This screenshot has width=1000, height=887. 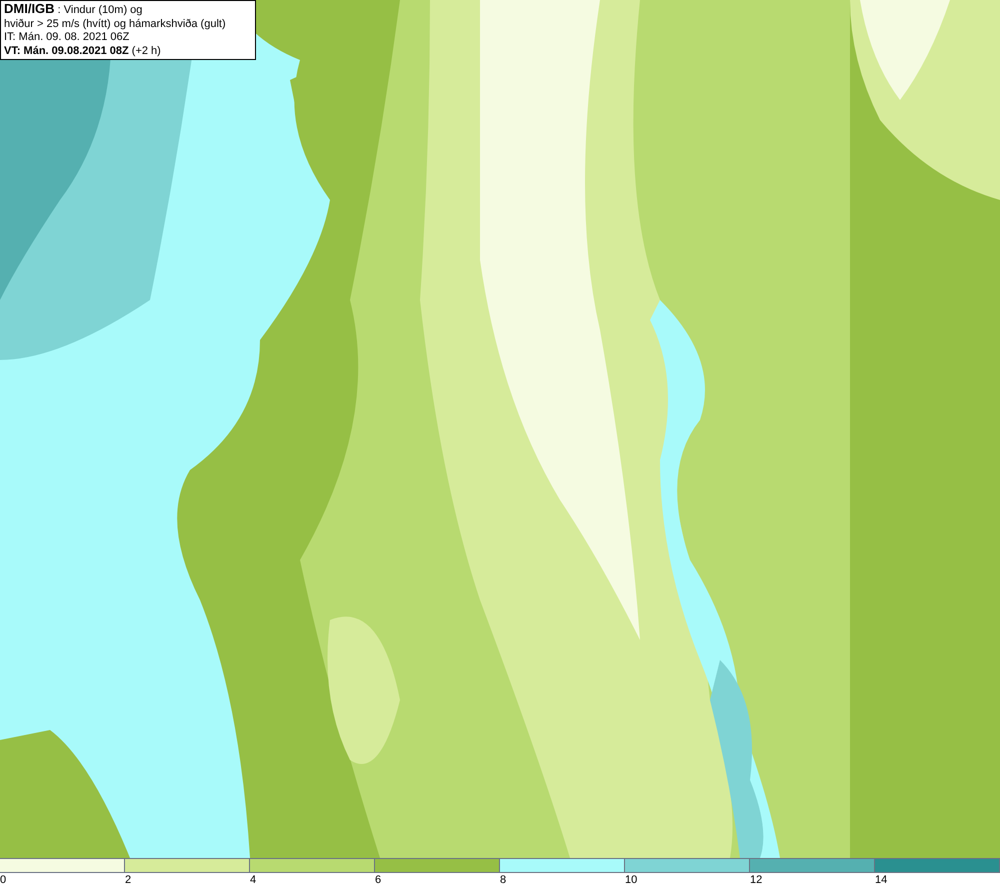 What do you see at coordinates (631, 880) in the screenshot?
I see `scale-label: 10` at bounding box center [631, 880].